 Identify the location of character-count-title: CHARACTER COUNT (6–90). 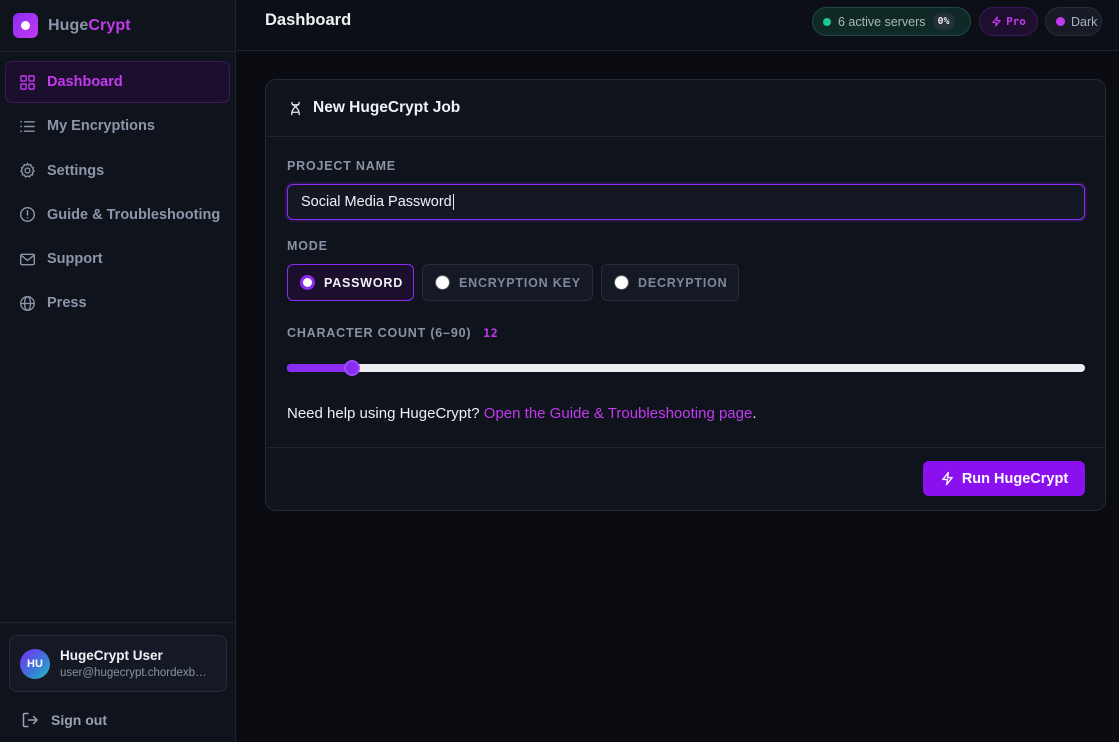
(379, 333).